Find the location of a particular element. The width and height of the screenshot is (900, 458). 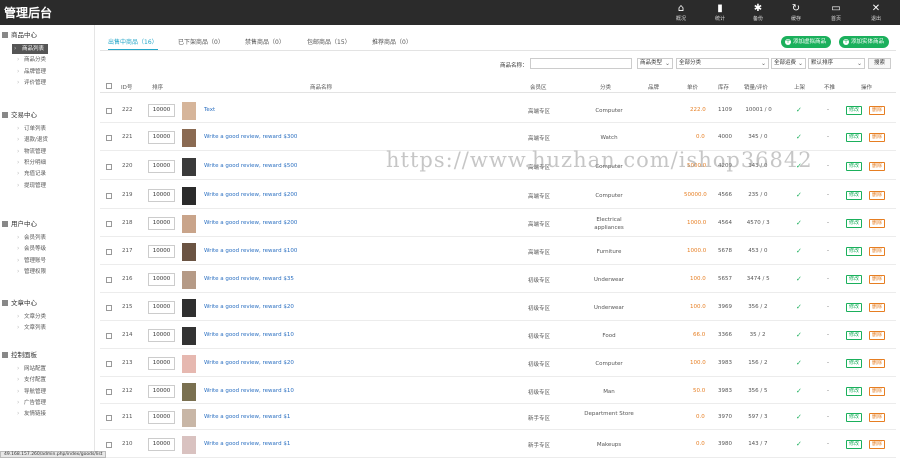

sidebar-item: › 文章列表 is located at coordinates (54, 328).